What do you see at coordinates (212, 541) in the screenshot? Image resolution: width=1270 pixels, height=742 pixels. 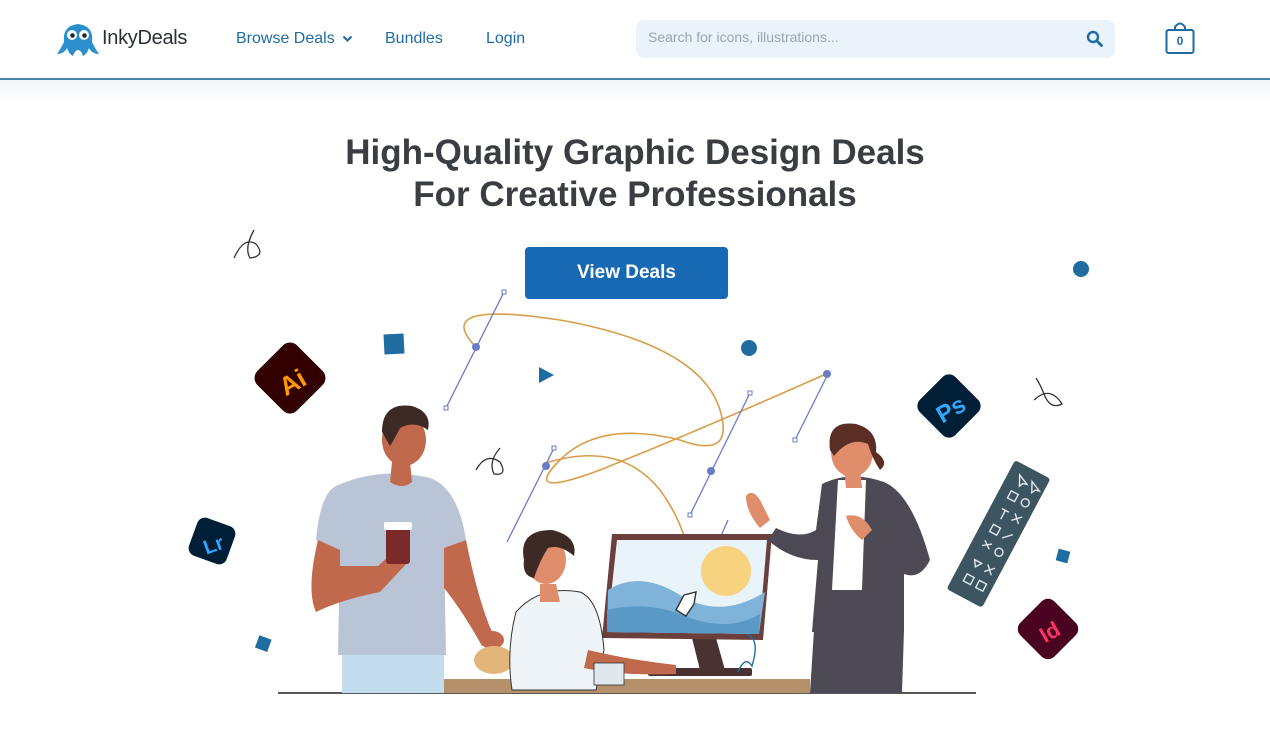 I see `lightroom-app-icon: Lr` at bounding box center [212, 541].